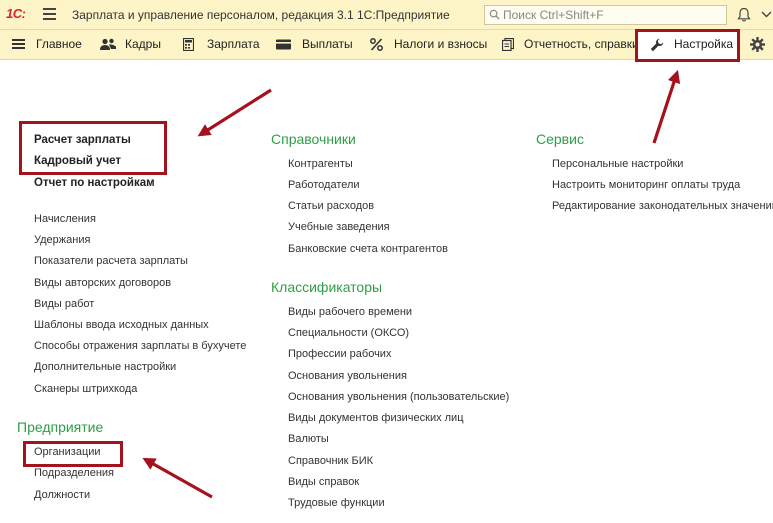 Image resolution: width=773 pixels, height=523 pixels. I want to click on menu-item-payments: Выплаты, so click(316, 44).